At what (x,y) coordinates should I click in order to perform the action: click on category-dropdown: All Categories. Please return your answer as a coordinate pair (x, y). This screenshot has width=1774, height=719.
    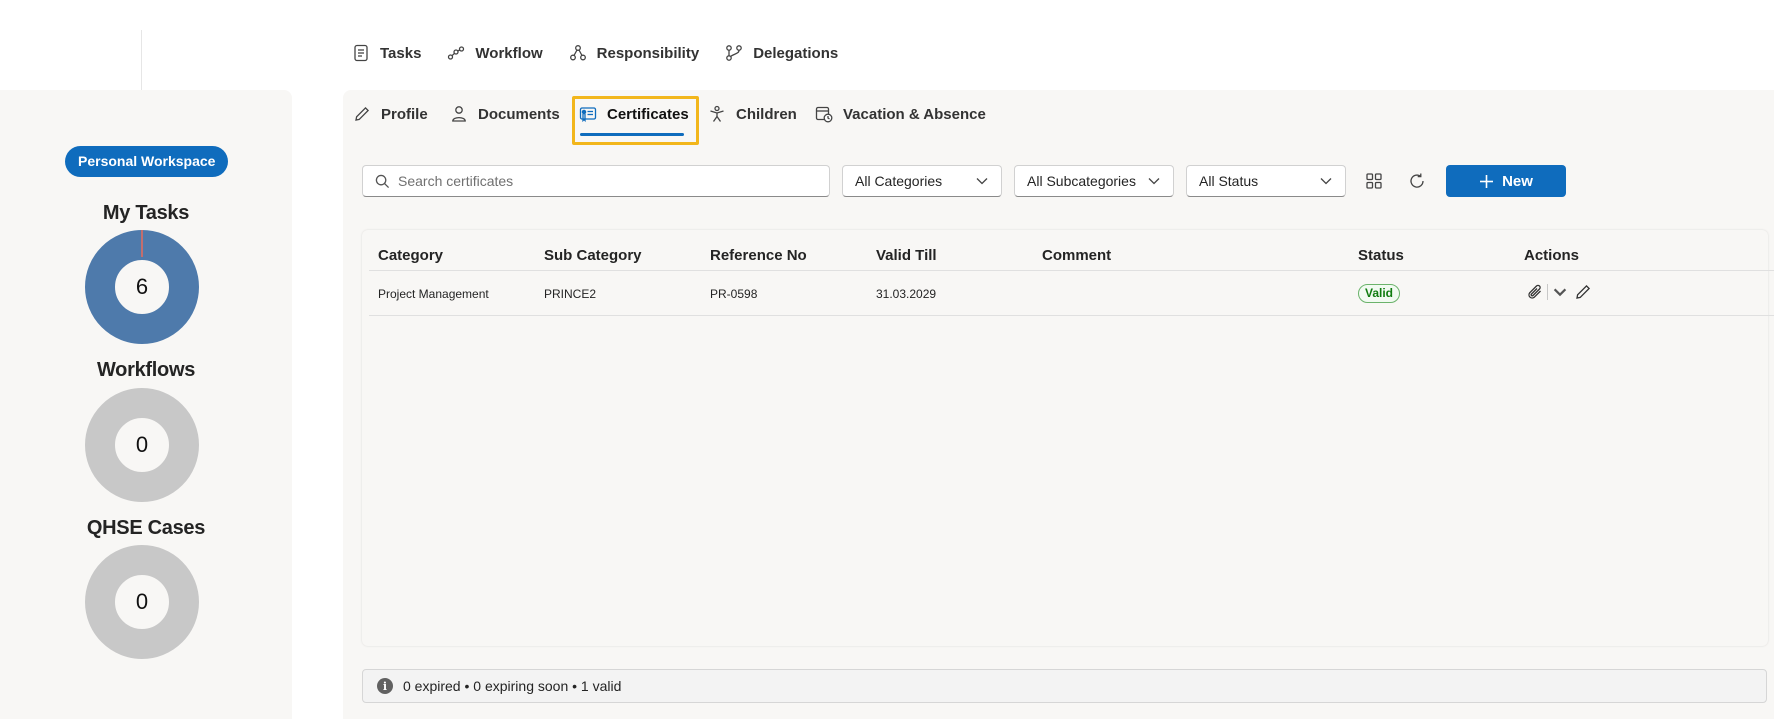
    Looking at the image, I should click on (922, 181).